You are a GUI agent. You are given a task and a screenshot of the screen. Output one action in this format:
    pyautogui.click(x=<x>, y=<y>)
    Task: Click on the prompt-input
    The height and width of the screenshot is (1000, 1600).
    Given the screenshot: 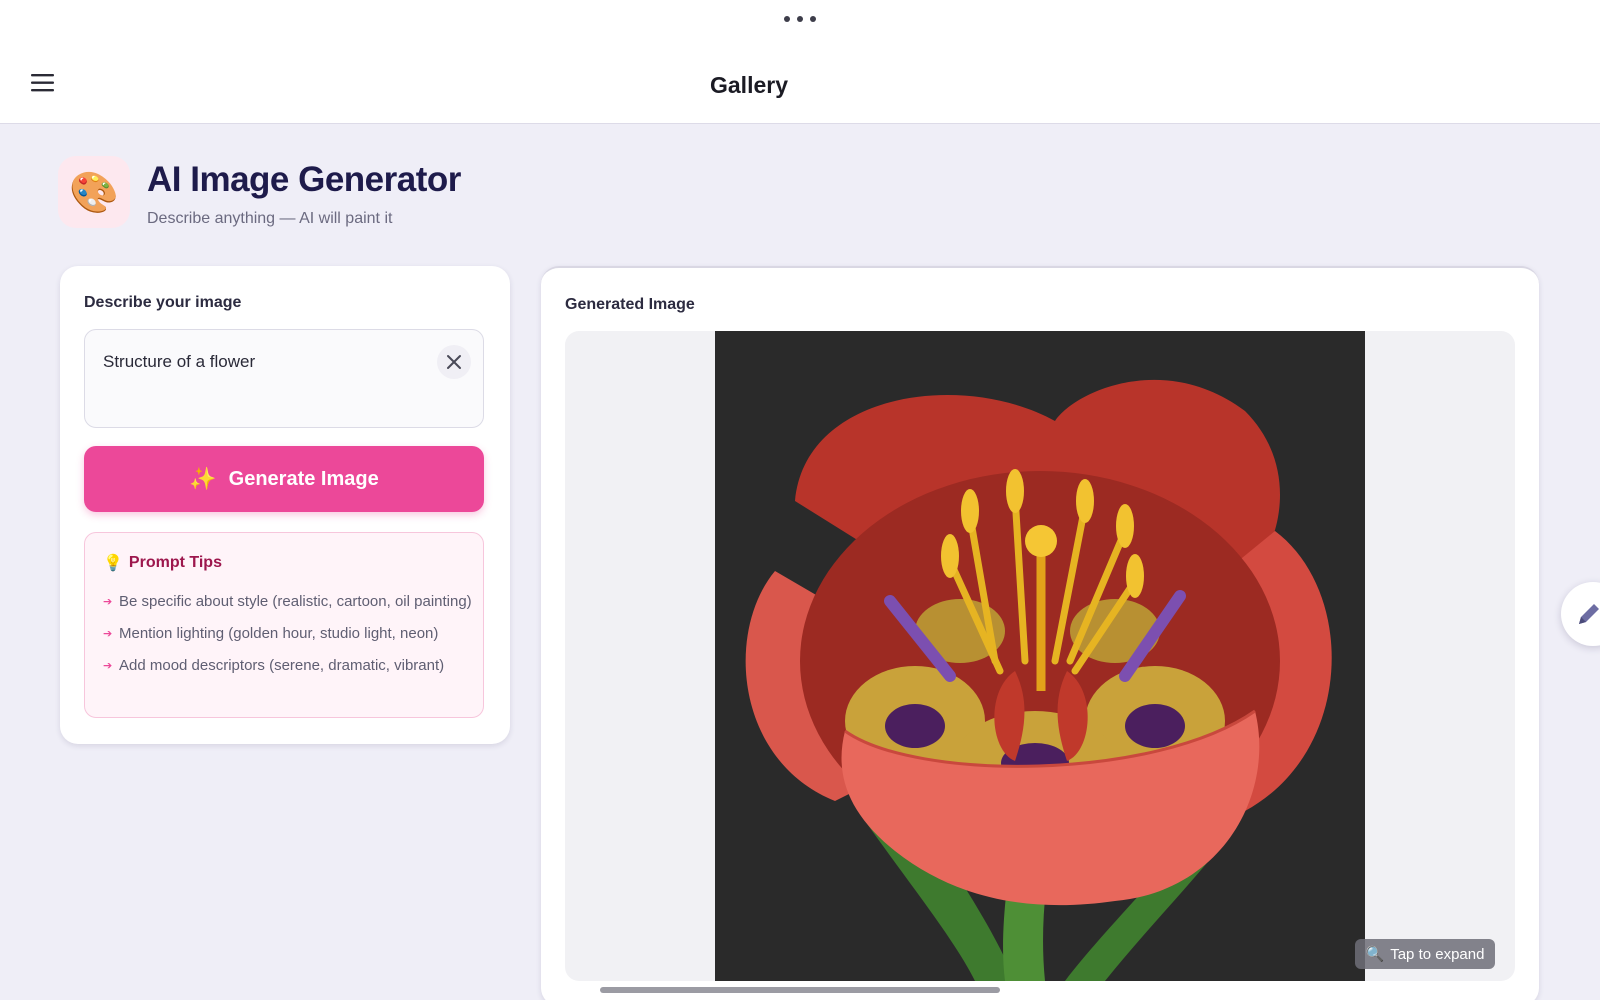 What is the action you would take?
    pyautogui.click(x=268, y=362)
    